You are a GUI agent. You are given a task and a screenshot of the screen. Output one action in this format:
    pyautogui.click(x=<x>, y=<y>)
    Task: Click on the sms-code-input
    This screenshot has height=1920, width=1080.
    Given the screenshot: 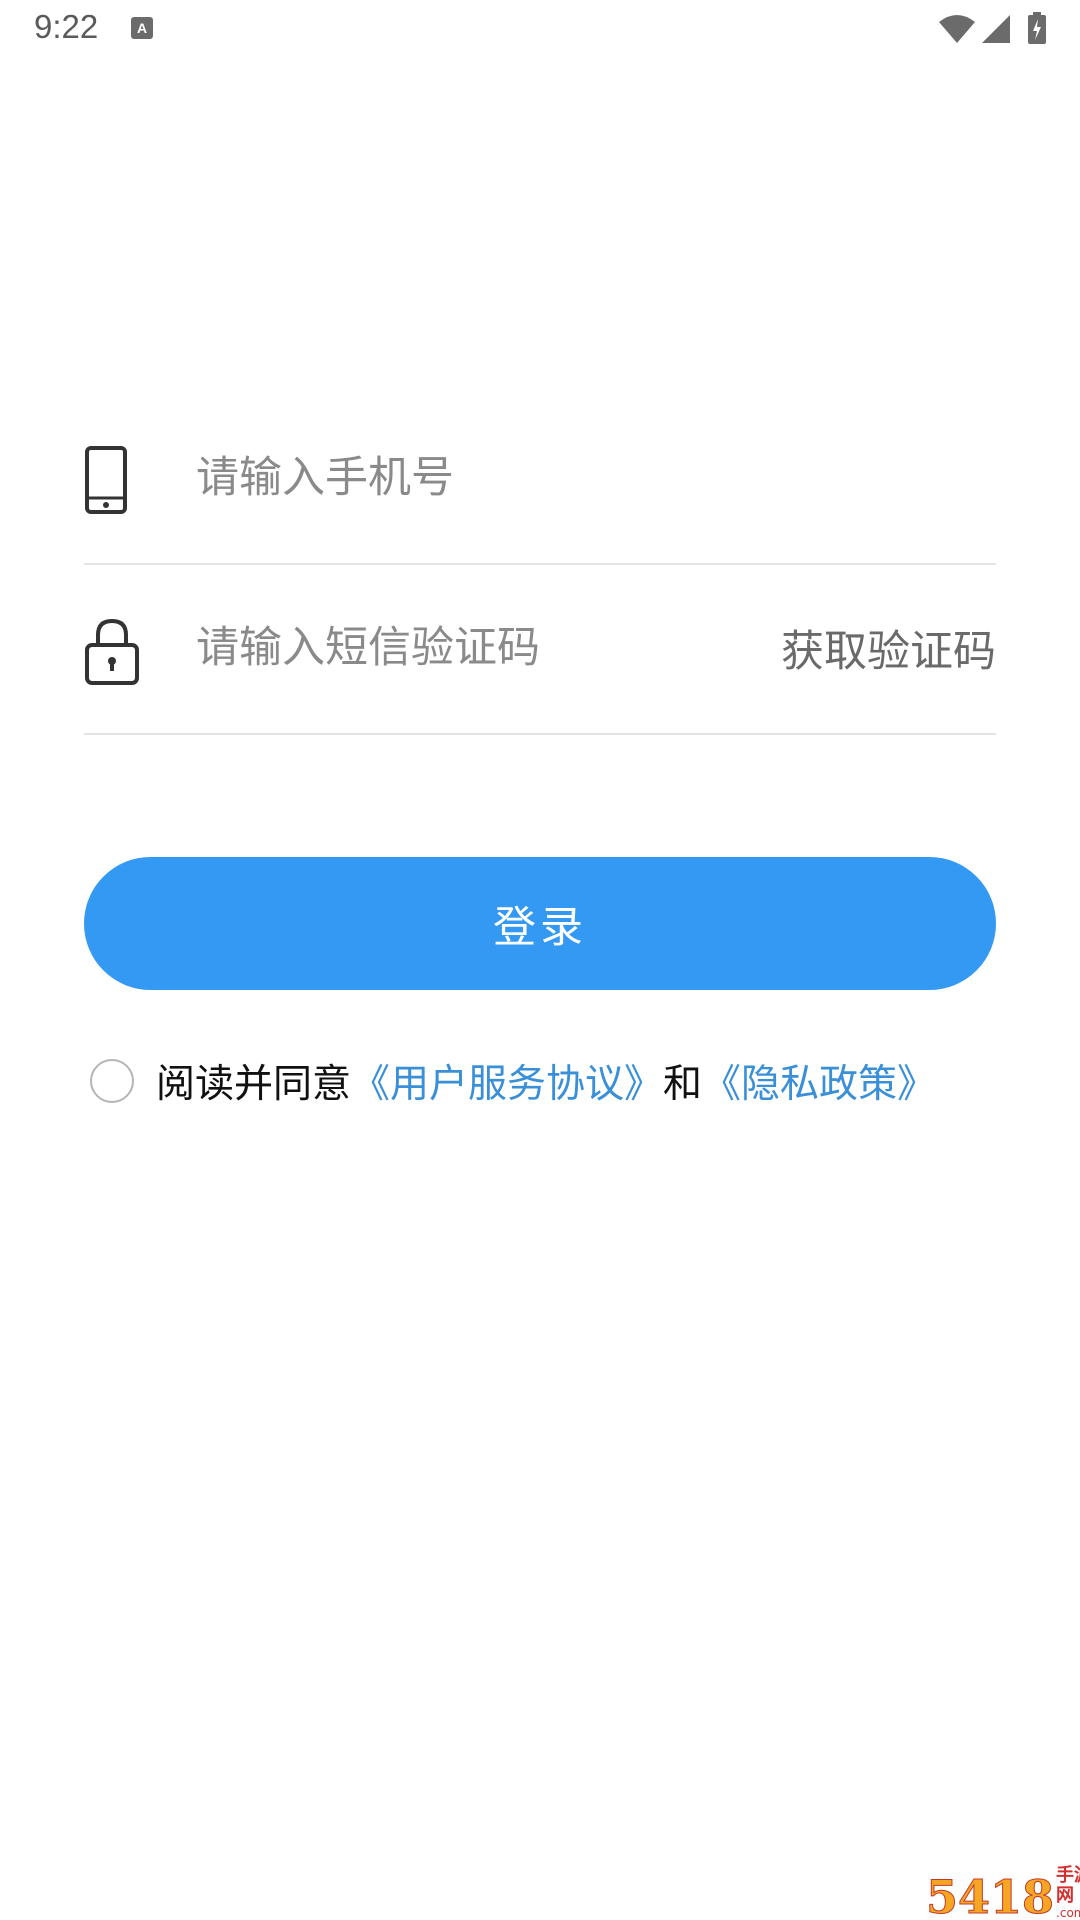 What is the action you would take?
    pyautogui.click(x=456, y=648)
    